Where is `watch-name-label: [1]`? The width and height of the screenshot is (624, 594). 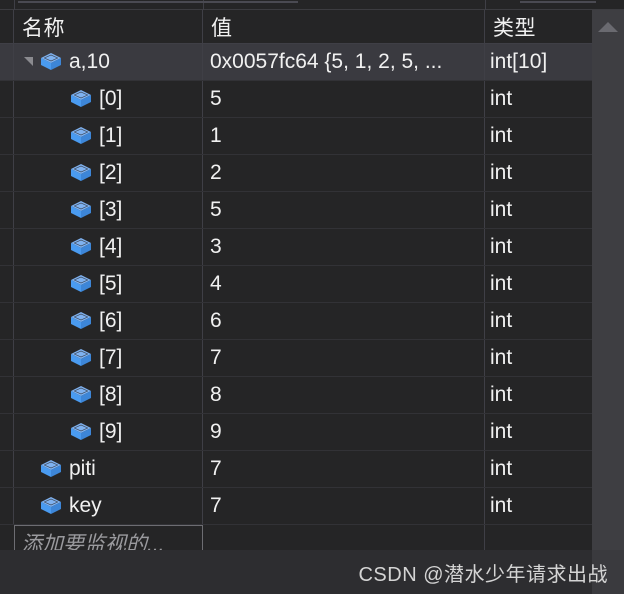 watch-name-label: [1] is located at coordinates (111, 135).